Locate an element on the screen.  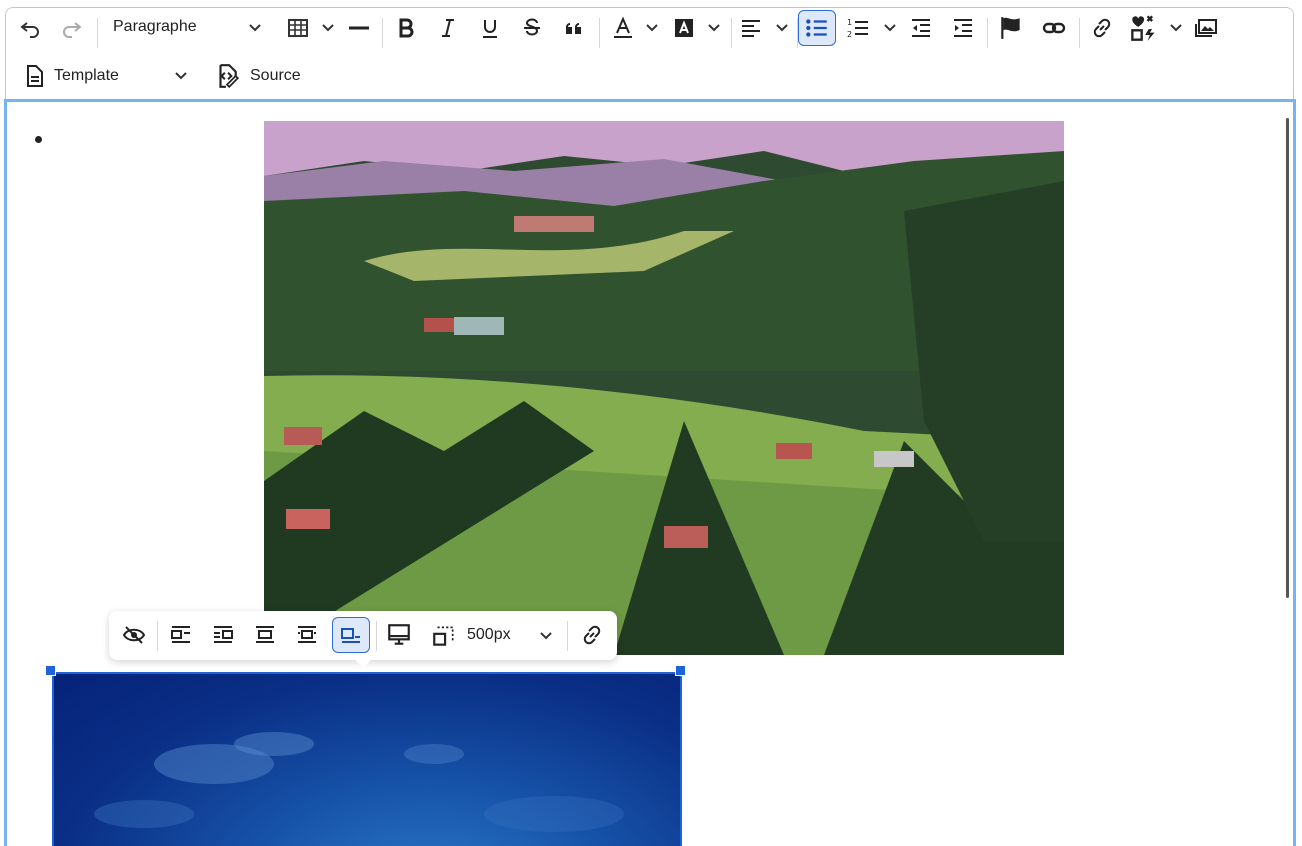
inline-icon is located at coordinates (307, 634).